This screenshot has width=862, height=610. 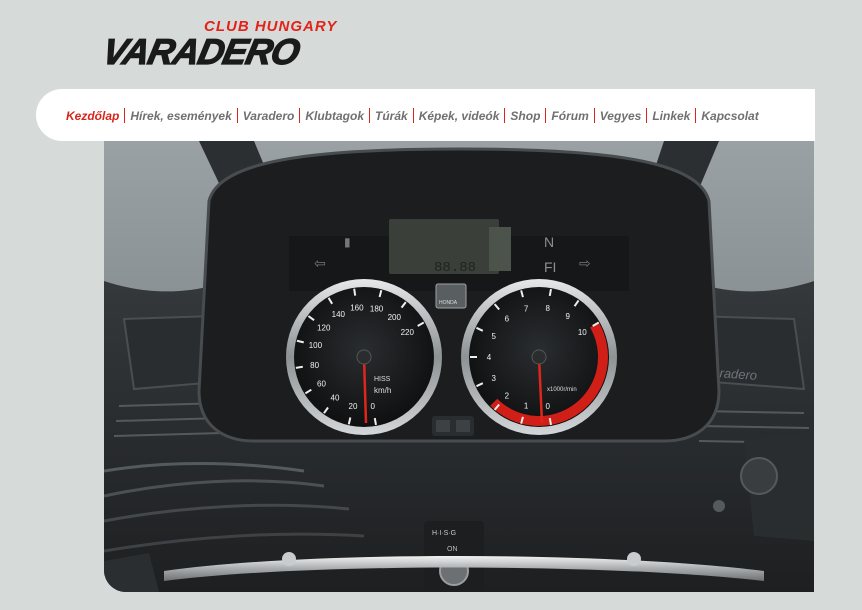 What do you see at coordinates (95, 116) in the screenshot?
I see `nav-link-1: Kezdőlap` at bounding box center [95, 116].